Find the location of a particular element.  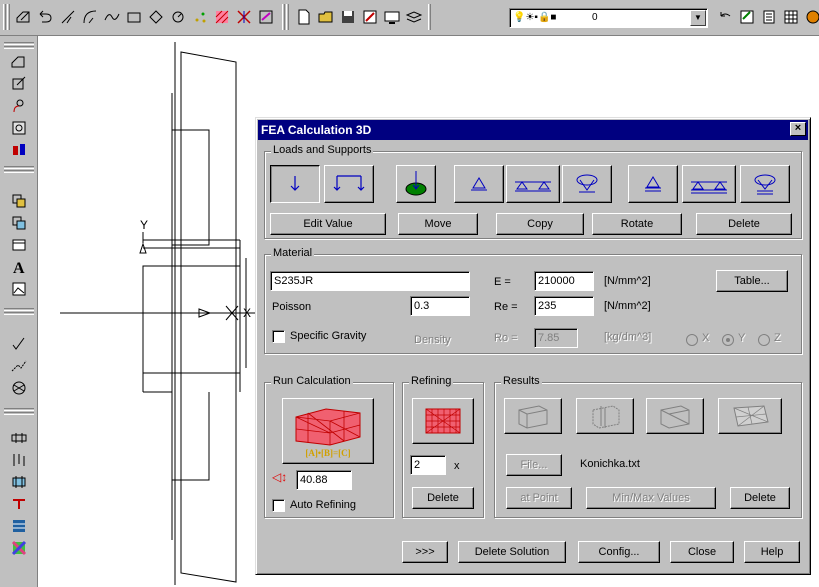

move-icon is located at coordinates (19, 201).